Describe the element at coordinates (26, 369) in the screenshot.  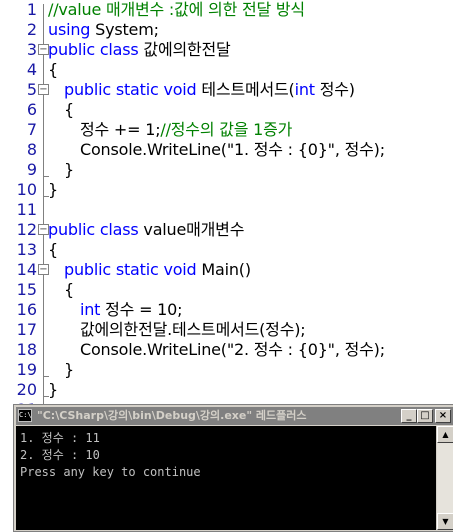
I see `line-number: 19` at that location.